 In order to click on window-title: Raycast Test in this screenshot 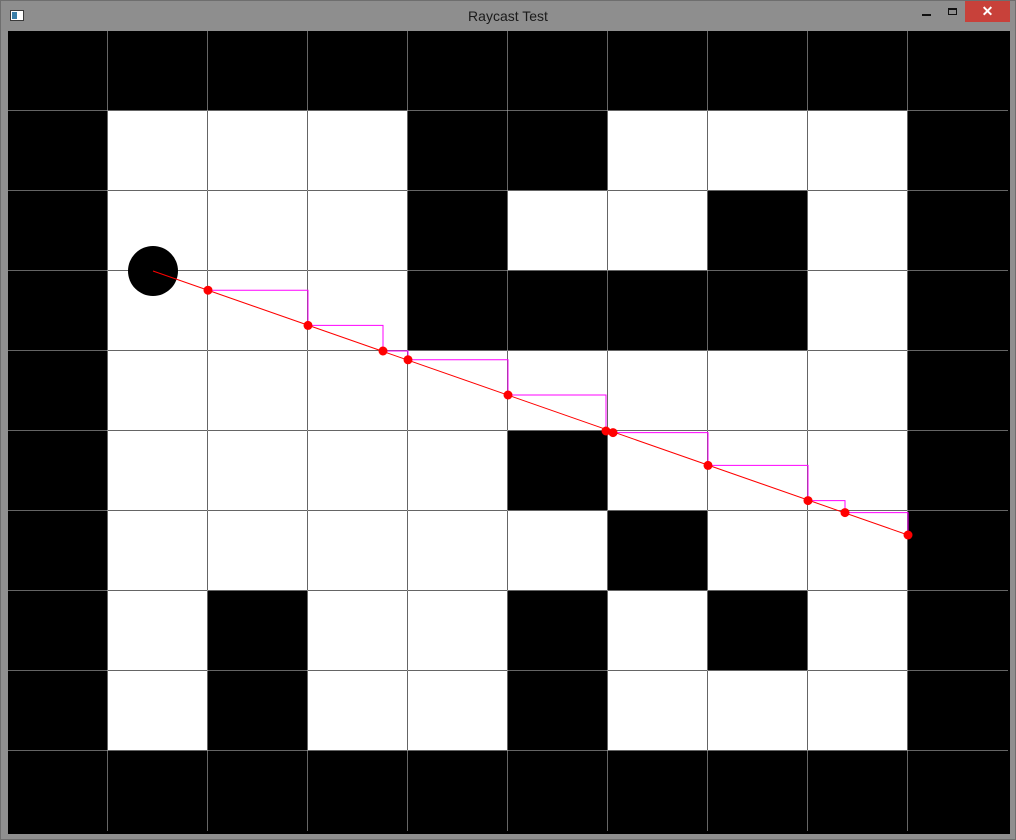, I will do `click(508, 16)`.